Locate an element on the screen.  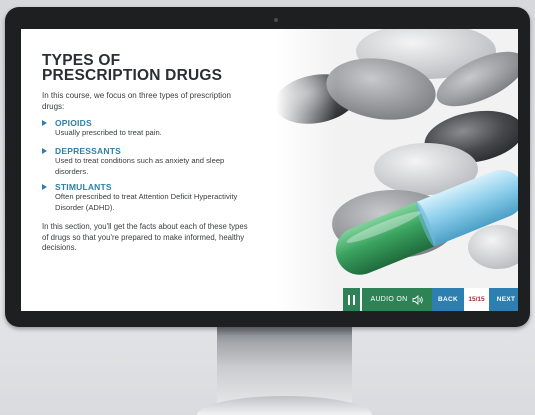
pause-icon is located at coordinates (351, 299).